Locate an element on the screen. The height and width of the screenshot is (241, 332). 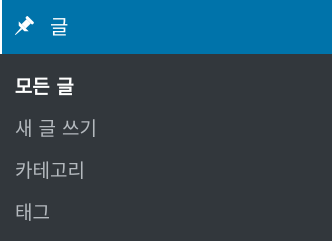
submenu-item-label: 모든 글 is located at coordinates (45, 86).